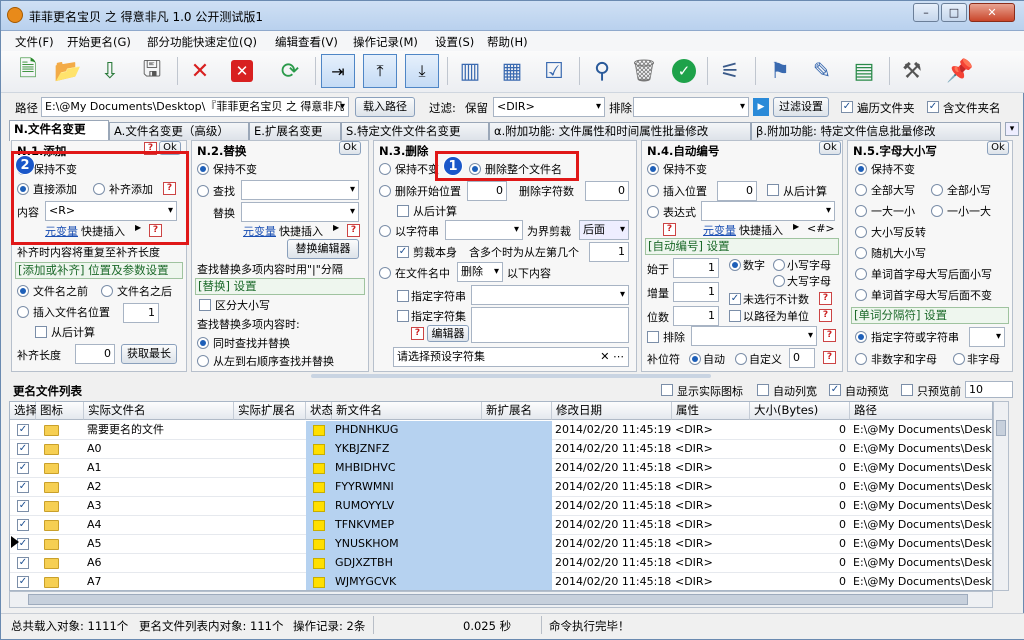  What do you see at coordinates (711, 411) in the screenshot?
I see `col-attr: 属性` at bounding box center [711, 411].